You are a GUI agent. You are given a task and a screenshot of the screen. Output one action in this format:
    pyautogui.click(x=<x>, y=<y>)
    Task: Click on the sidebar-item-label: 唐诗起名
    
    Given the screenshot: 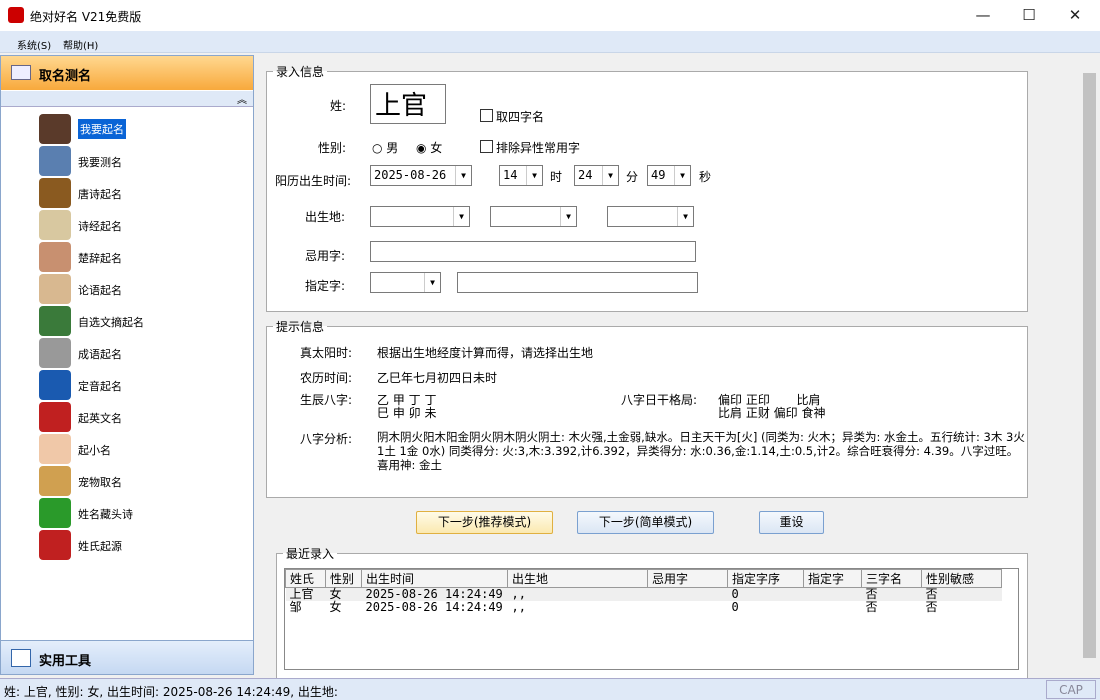 What is the action you would take?
    pyautogui.click(x=100, y=194)
    